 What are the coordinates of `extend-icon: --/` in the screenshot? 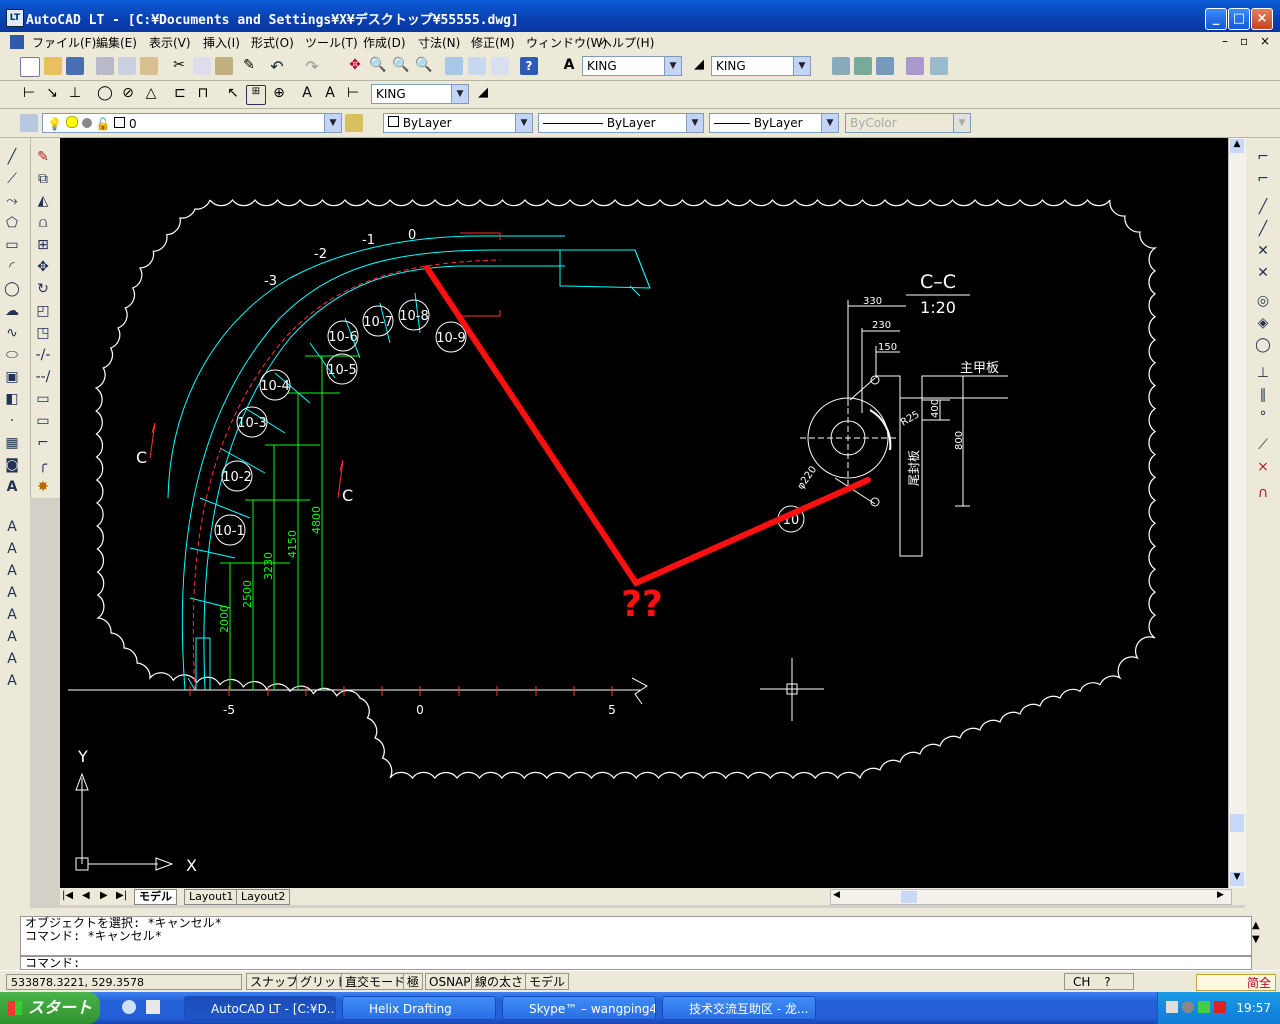 It's located at (43, 377).